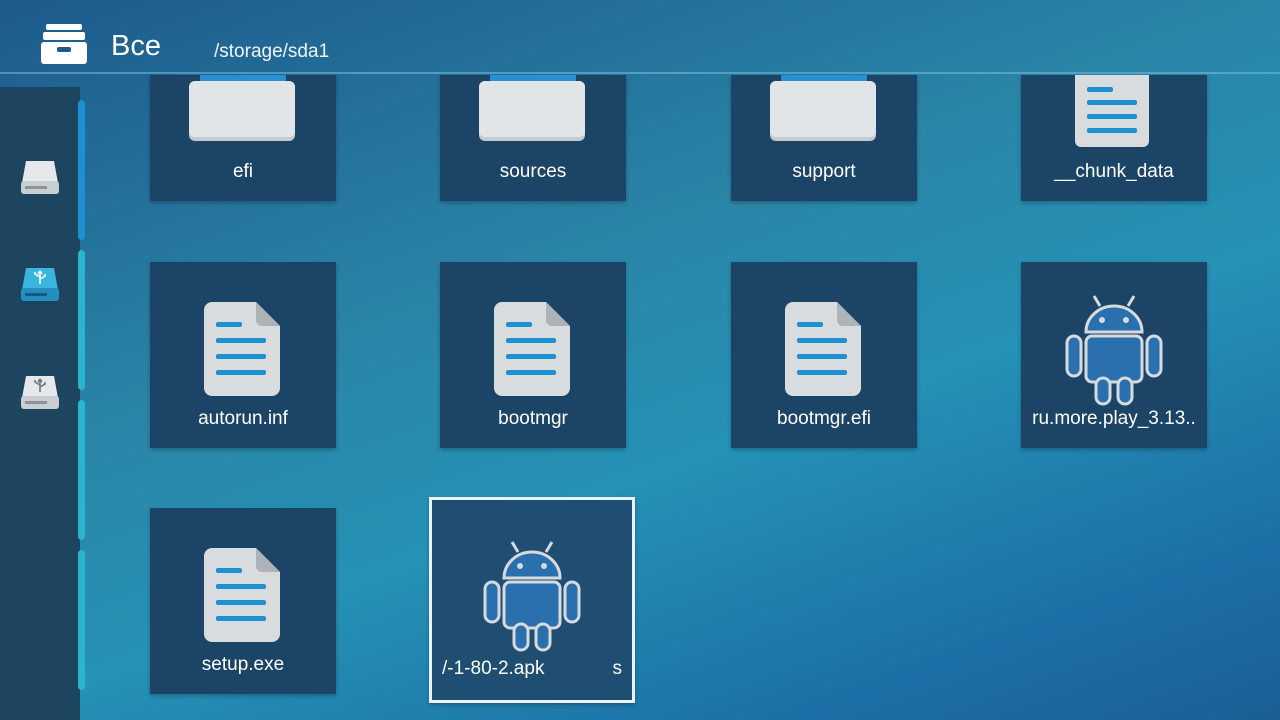 This screenshot has width=1280, height=720. I want to click on file-tile-document: __chunk_data, so click(1114, 138).